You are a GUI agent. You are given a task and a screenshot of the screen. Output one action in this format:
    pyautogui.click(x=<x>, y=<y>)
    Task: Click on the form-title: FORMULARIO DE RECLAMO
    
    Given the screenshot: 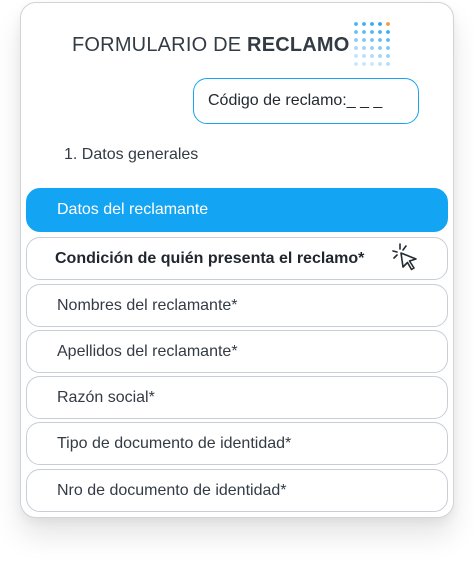 What is the action you would take?
    pyautogui.click(x=211, y=45)
    